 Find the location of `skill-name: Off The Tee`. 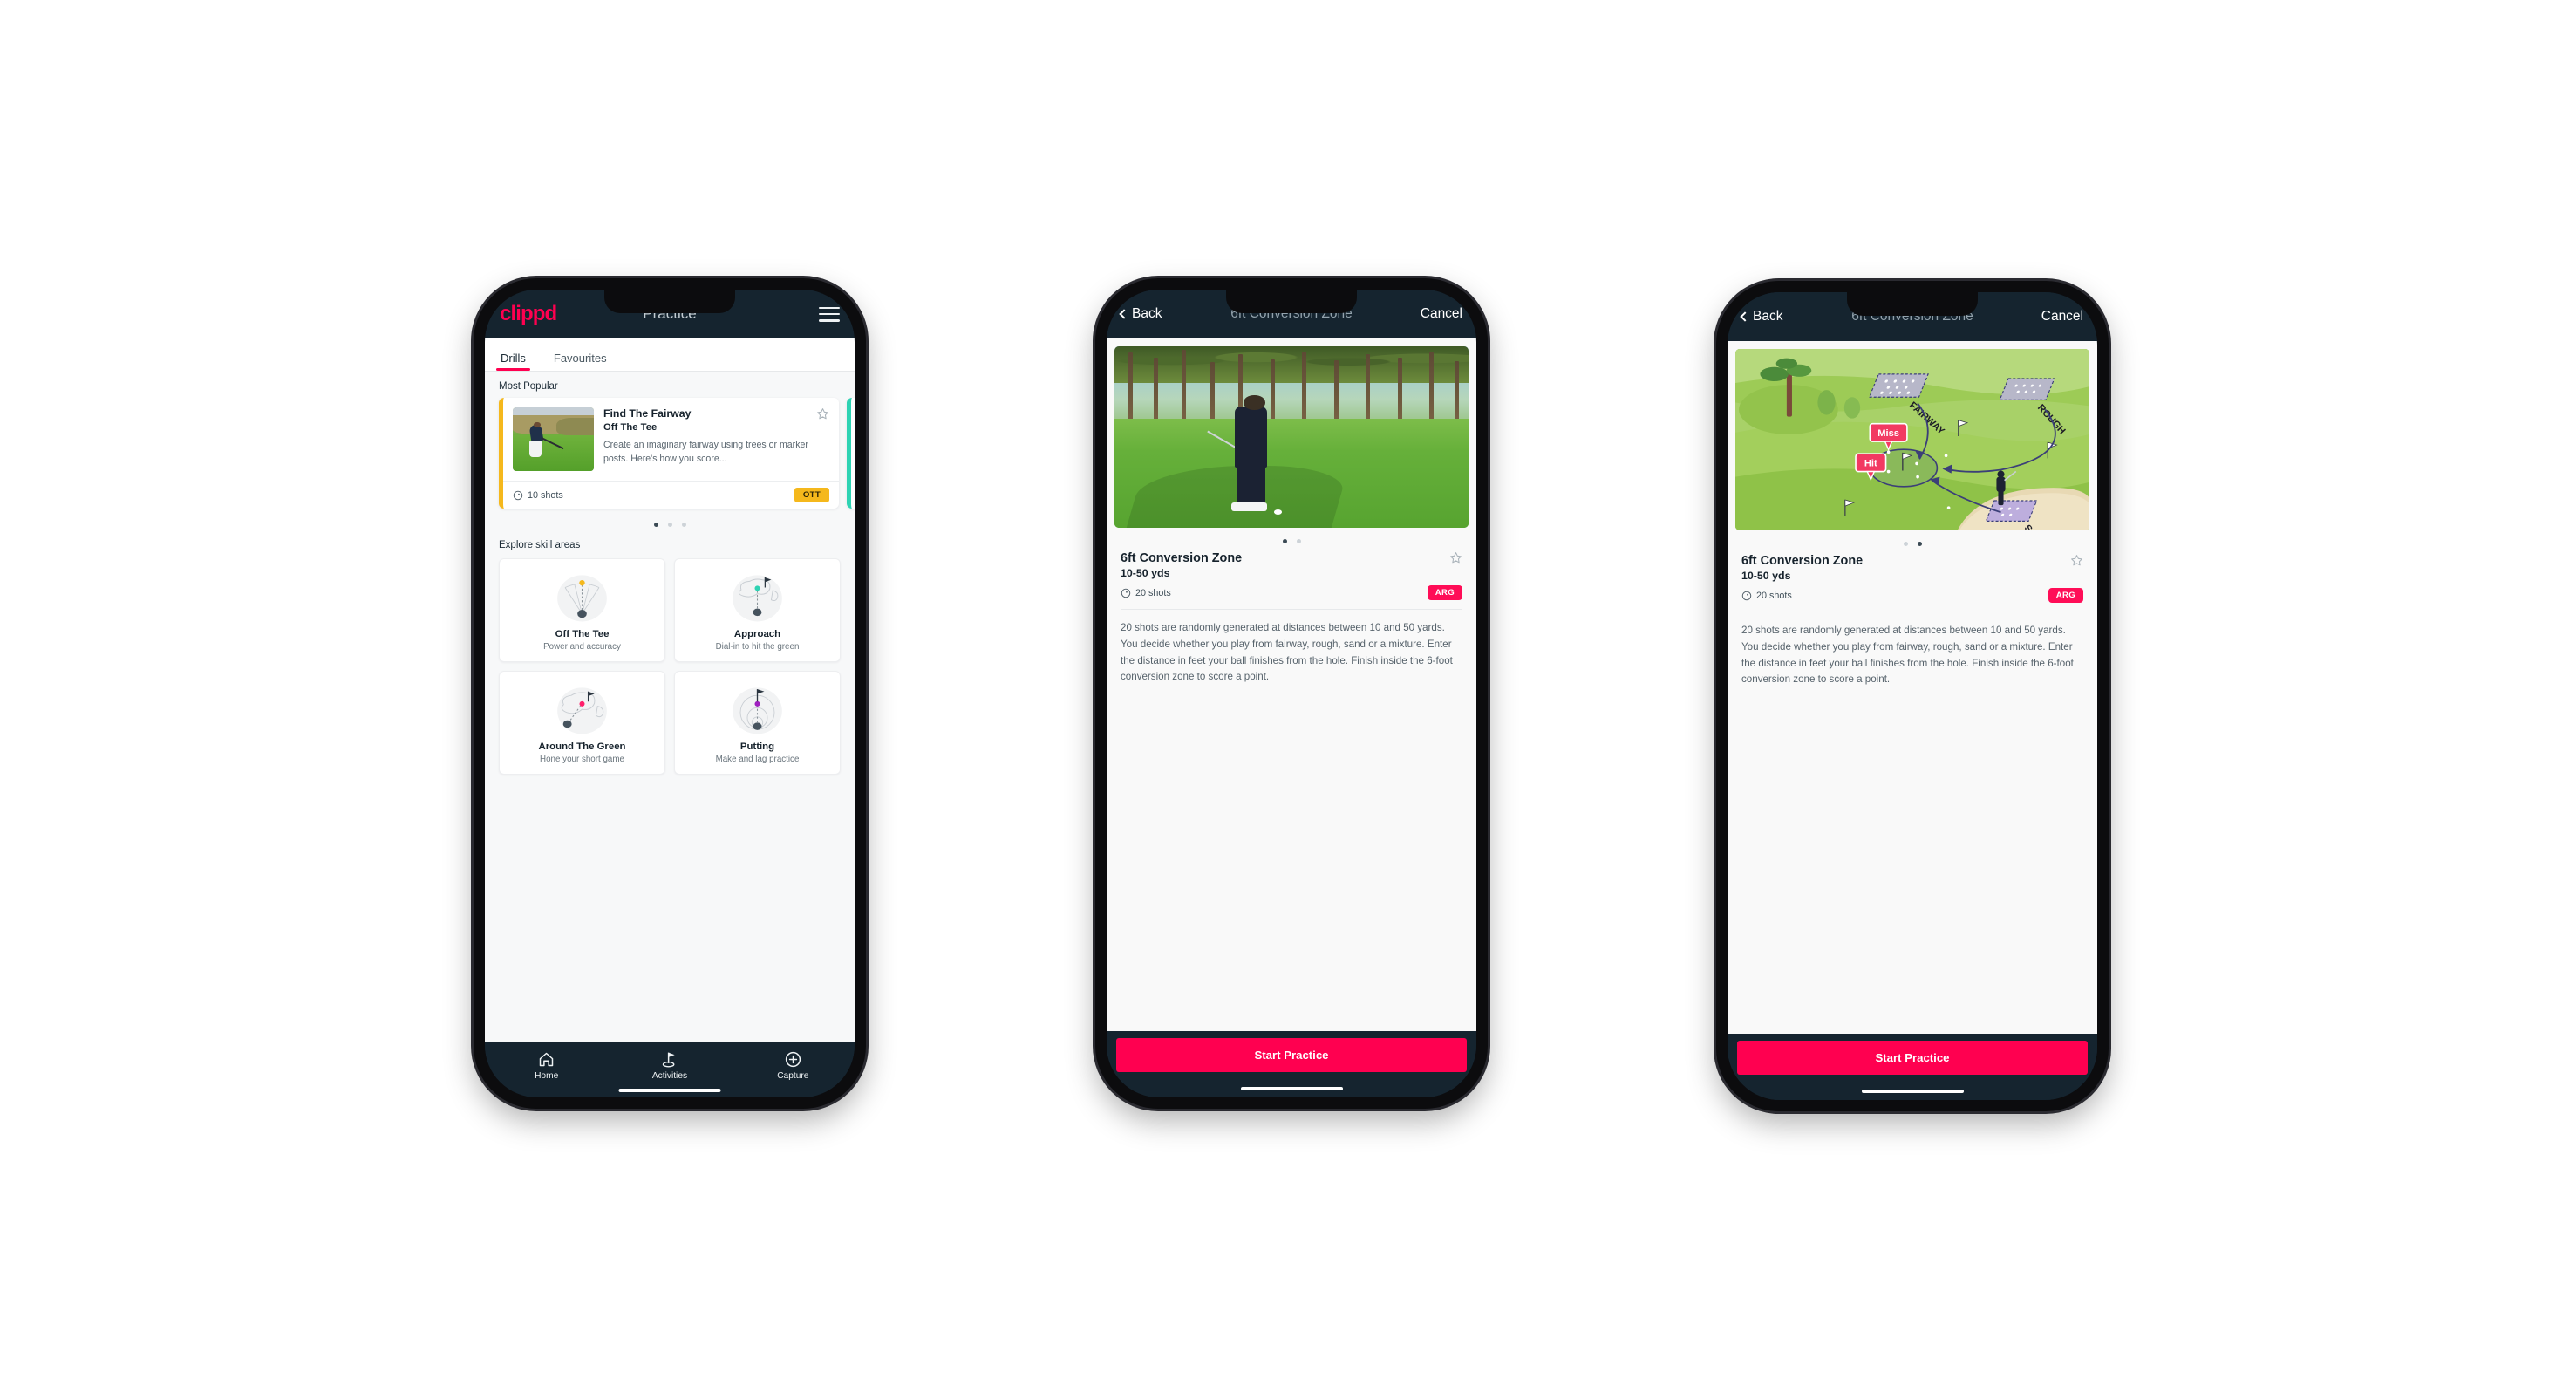

skill-name: Off The Tee is located at coordinates (582, 634).